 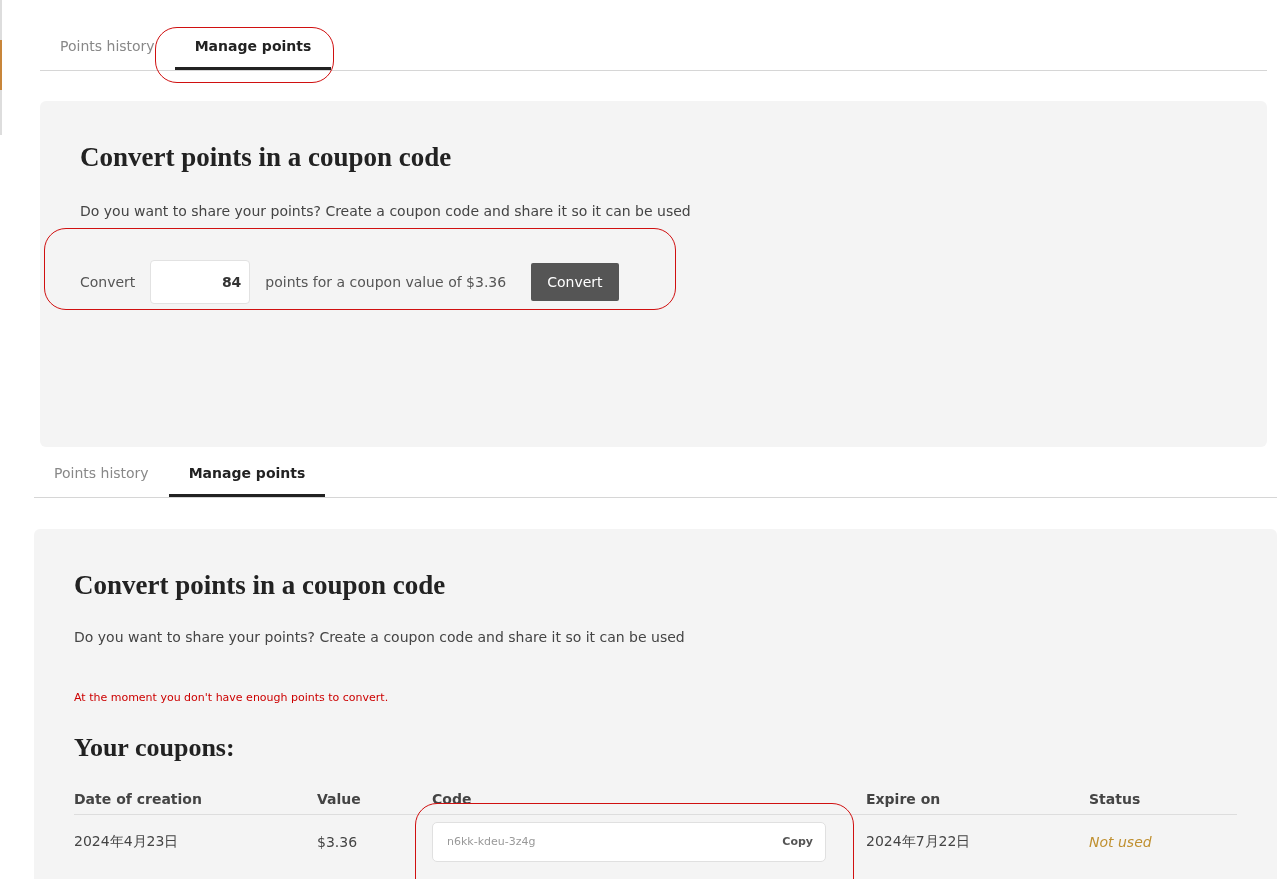 I want to click on convert-label: Convert, so click(x=108, y=282).